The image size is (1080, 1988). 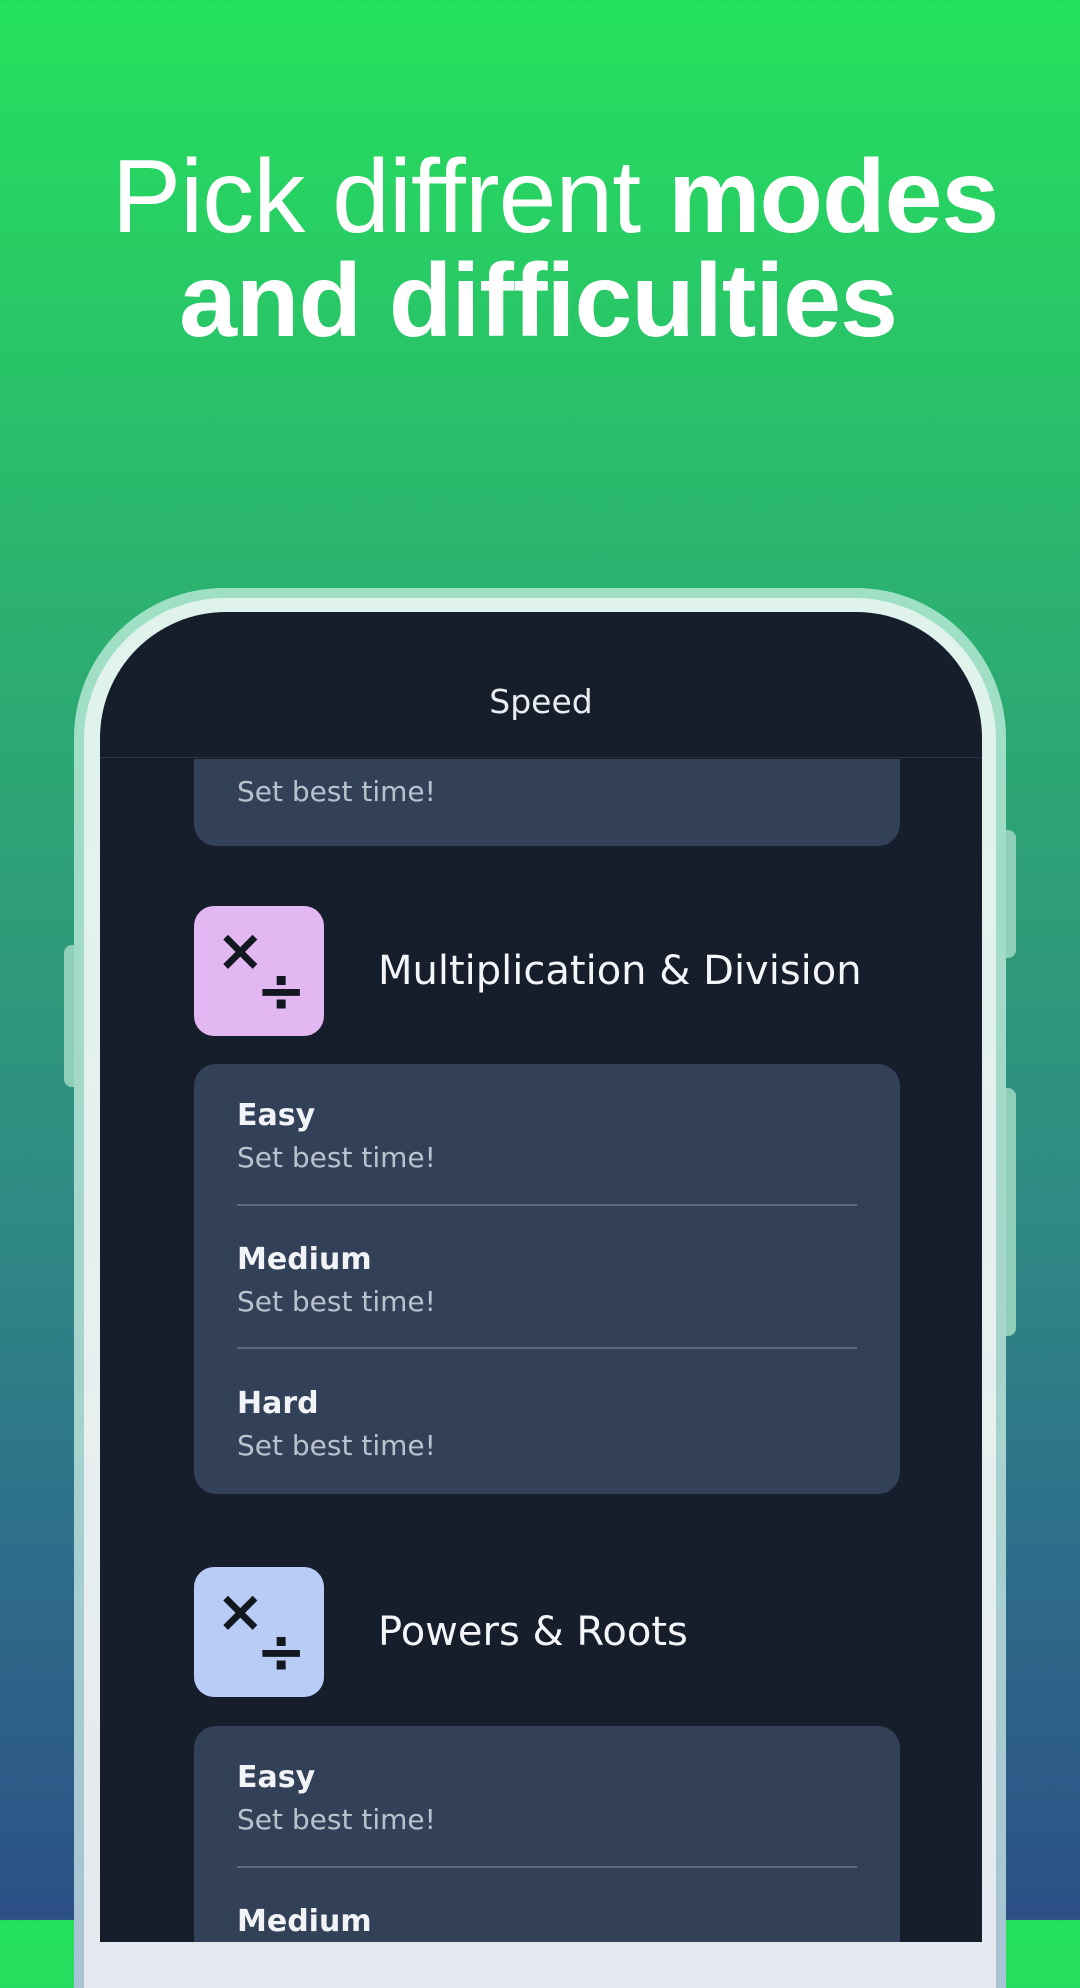 I want to click on levels-card-powers-roots: Easy Set best time! Medium, so click(x=547, y=1834).